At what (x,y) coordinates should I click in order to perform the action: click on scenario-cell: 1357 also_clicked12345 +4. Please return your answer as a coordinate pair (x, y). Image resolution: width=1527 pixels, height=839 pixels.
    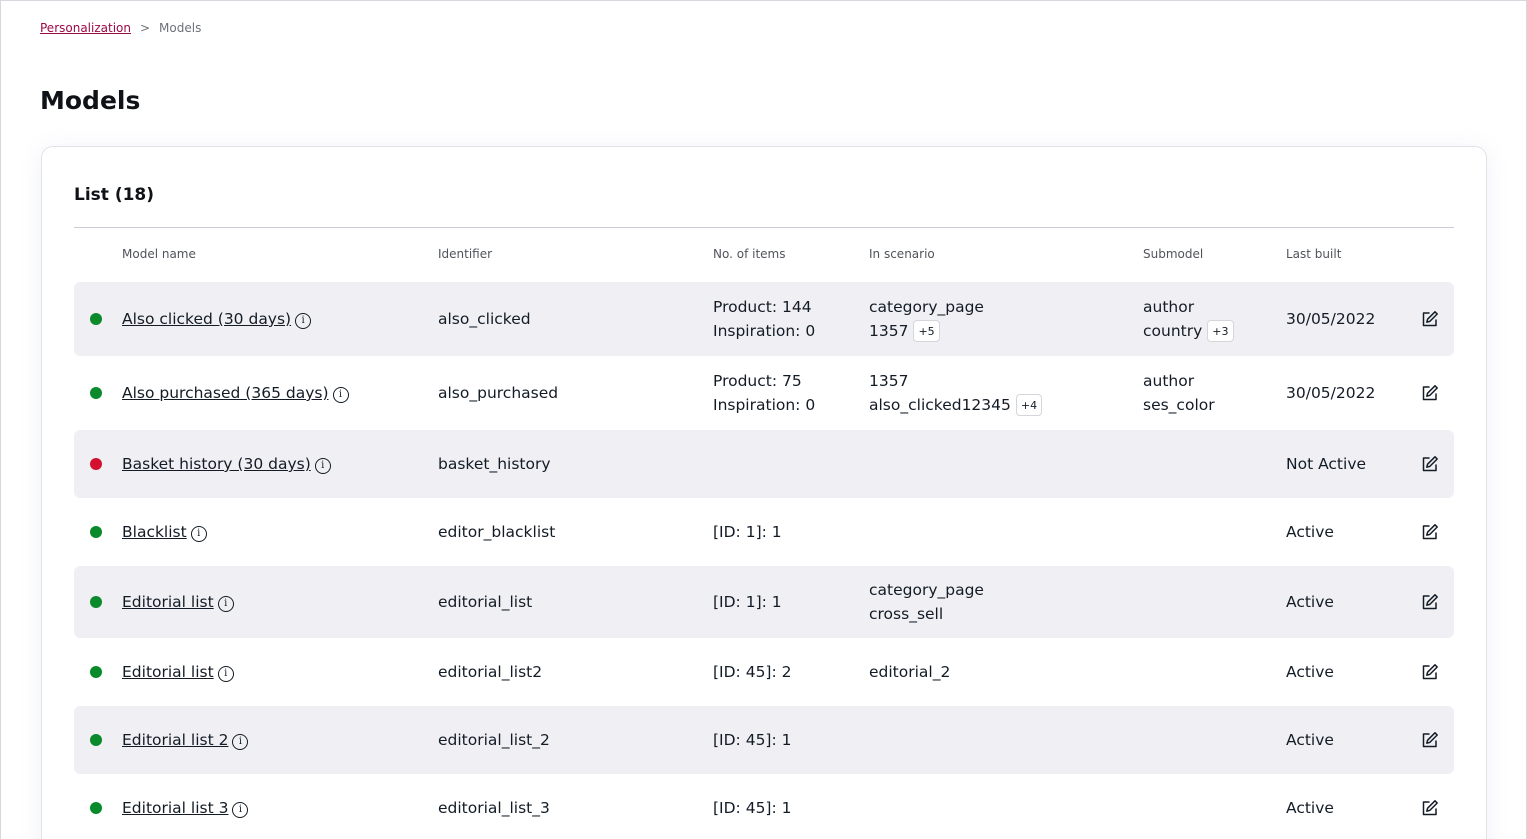
    Looking at the image, I should click on (956, 393).